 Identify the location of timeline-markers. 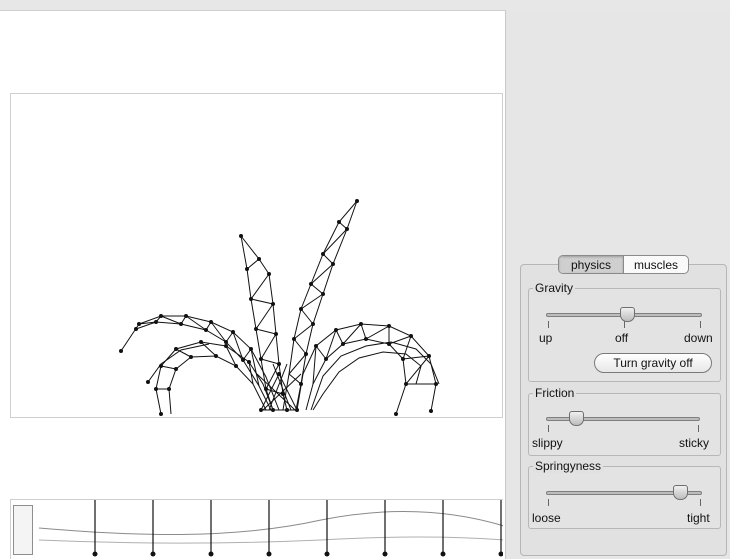
(298, 527).